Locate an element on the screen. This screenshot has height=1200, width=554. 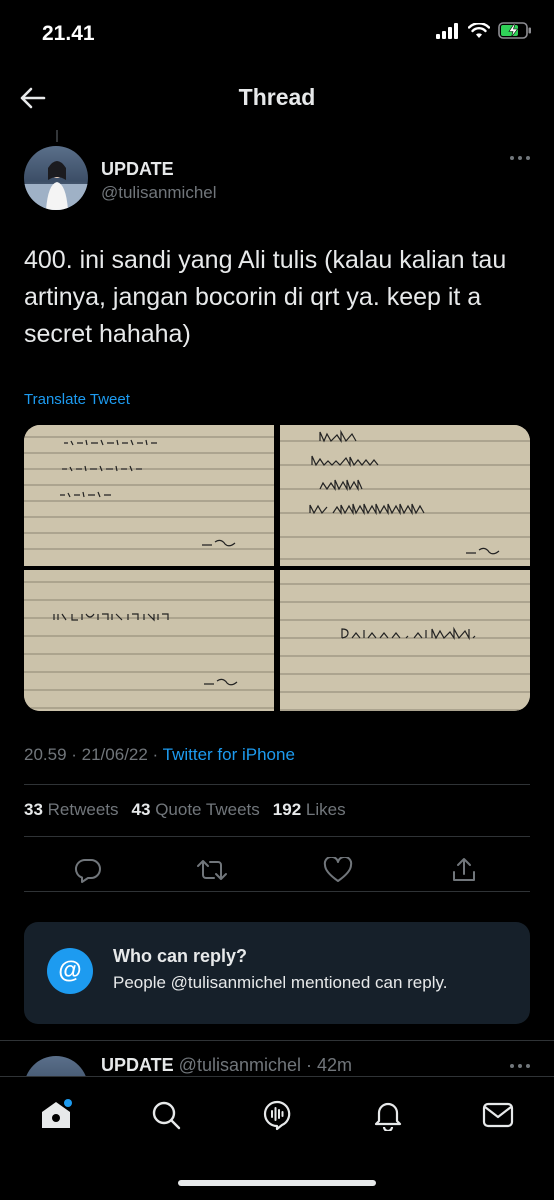
quote-tweets-label: Quote Tweets is located at coordinates (207, 809).